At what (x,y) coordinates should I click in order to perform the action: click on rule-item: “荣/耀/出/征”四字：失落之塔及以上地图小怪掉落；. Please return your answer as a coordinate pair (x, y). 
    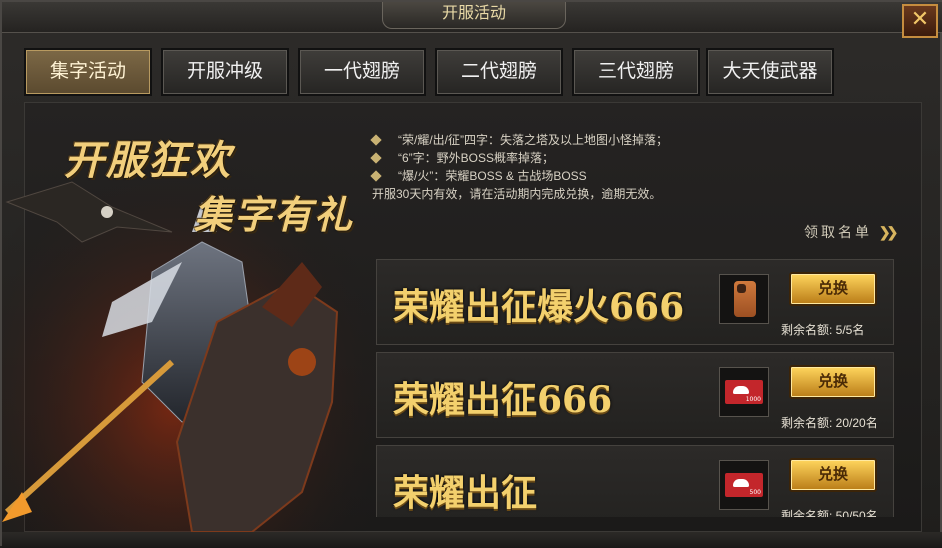
    Looking at the image, I should click on (631, 140).